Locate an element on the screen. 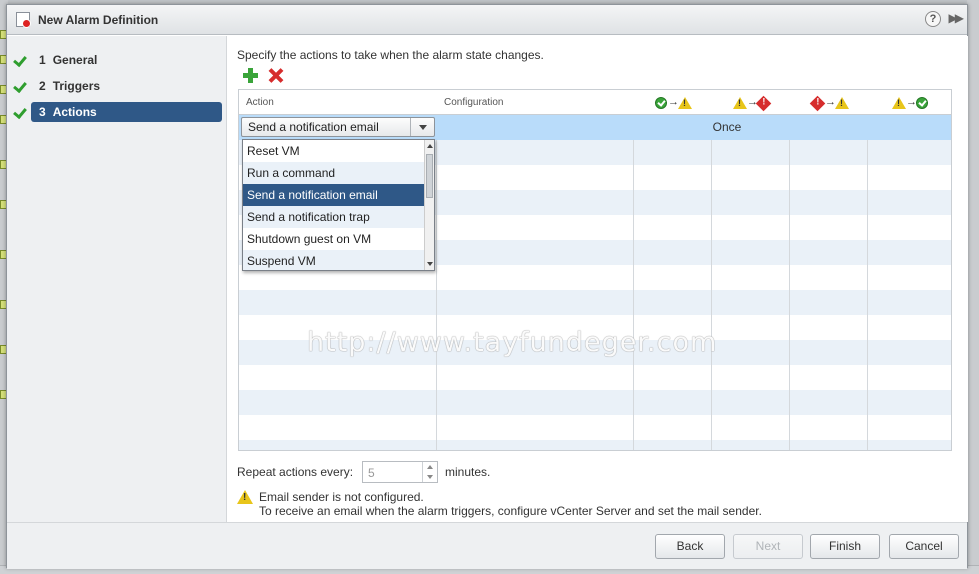 Image resolution: width=979 pixels, height=574 pixels. action-select: Send a notification email is located at coordinates (338, 127).